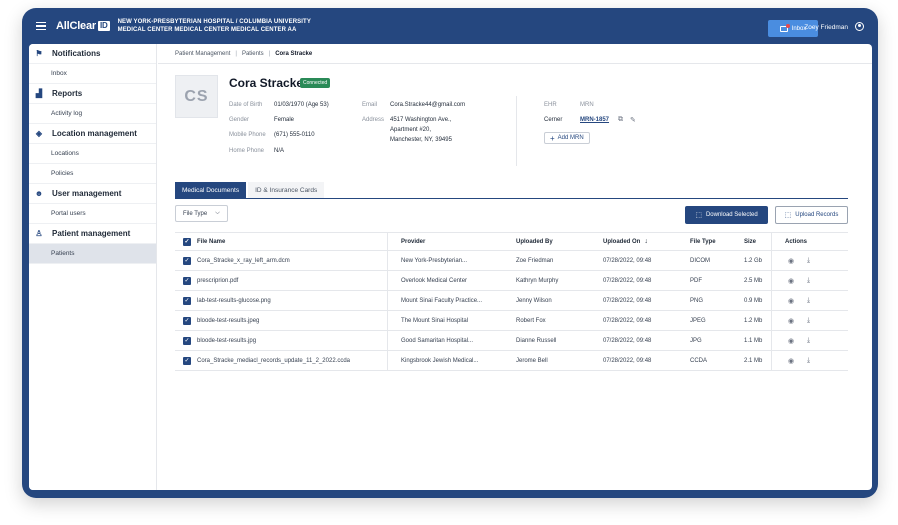  I want to click on edit-icon: ✎, so click(633, 120).